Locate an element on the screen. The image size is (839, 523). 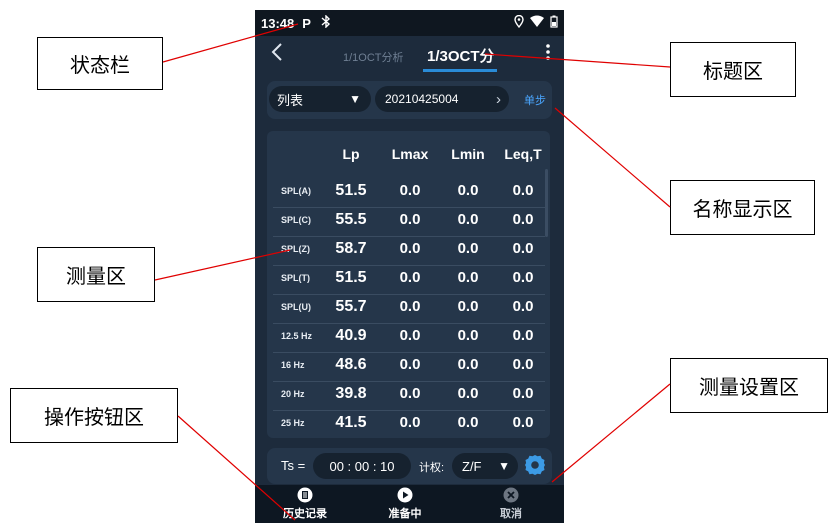
file-name-field: 20210425004 › is located at coordinates (442, 99).